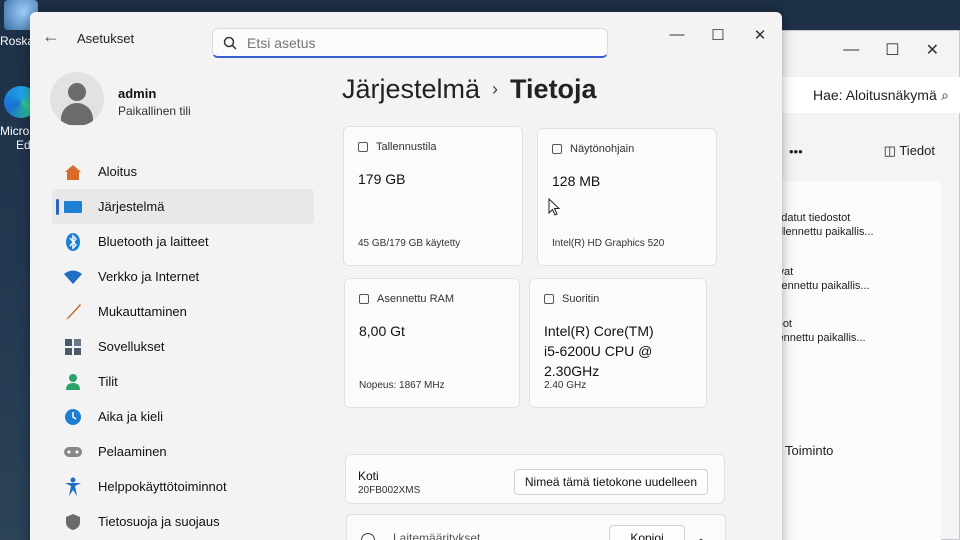 The width and height of the screenshot is (960, 540). Describe the element at coordinates (73, 487) in the screenshot. I see `accessibility-icon` at that location.